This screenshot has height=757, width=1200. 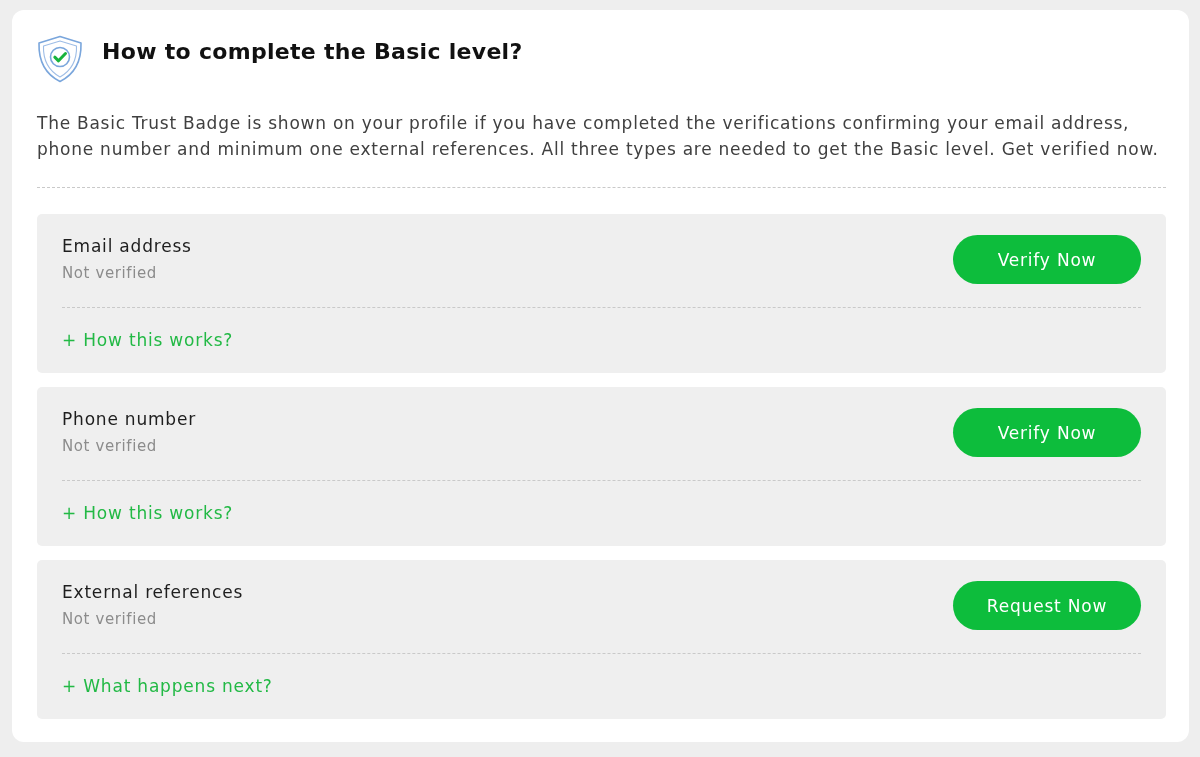 What do you see at coordinates (312, 52) in the screenshot?
I see `section-title: How to complete the Basic level?` at bounding box center [312, 52].